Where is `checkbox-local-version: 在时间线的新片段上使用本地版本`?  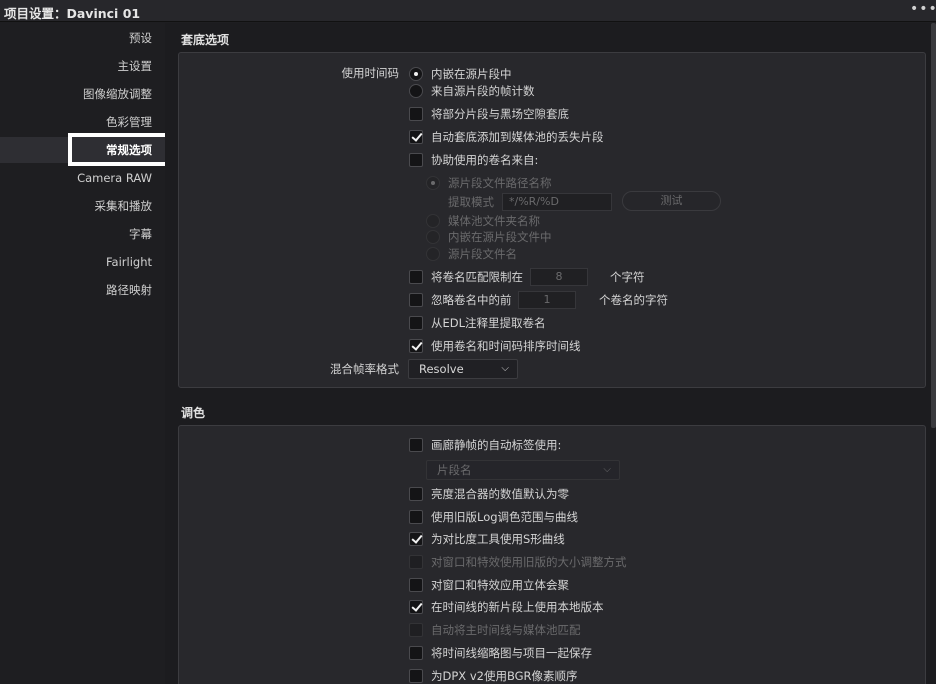
checkbox-local-version: 在时间线的新片段上使用本地版本 is located at coordinates (506, 607).